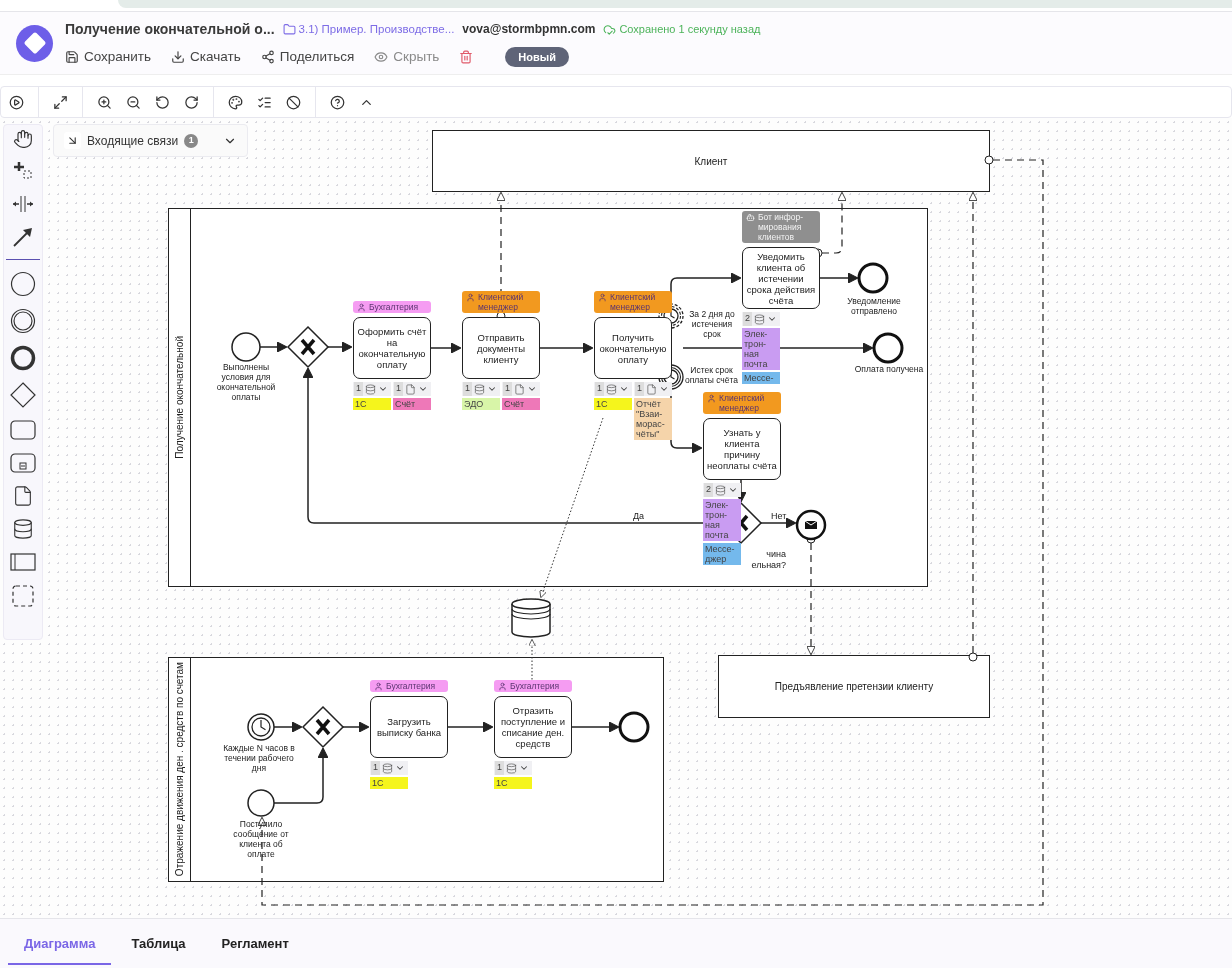  I want to click on fit-screen-icon, so click(60, 102).